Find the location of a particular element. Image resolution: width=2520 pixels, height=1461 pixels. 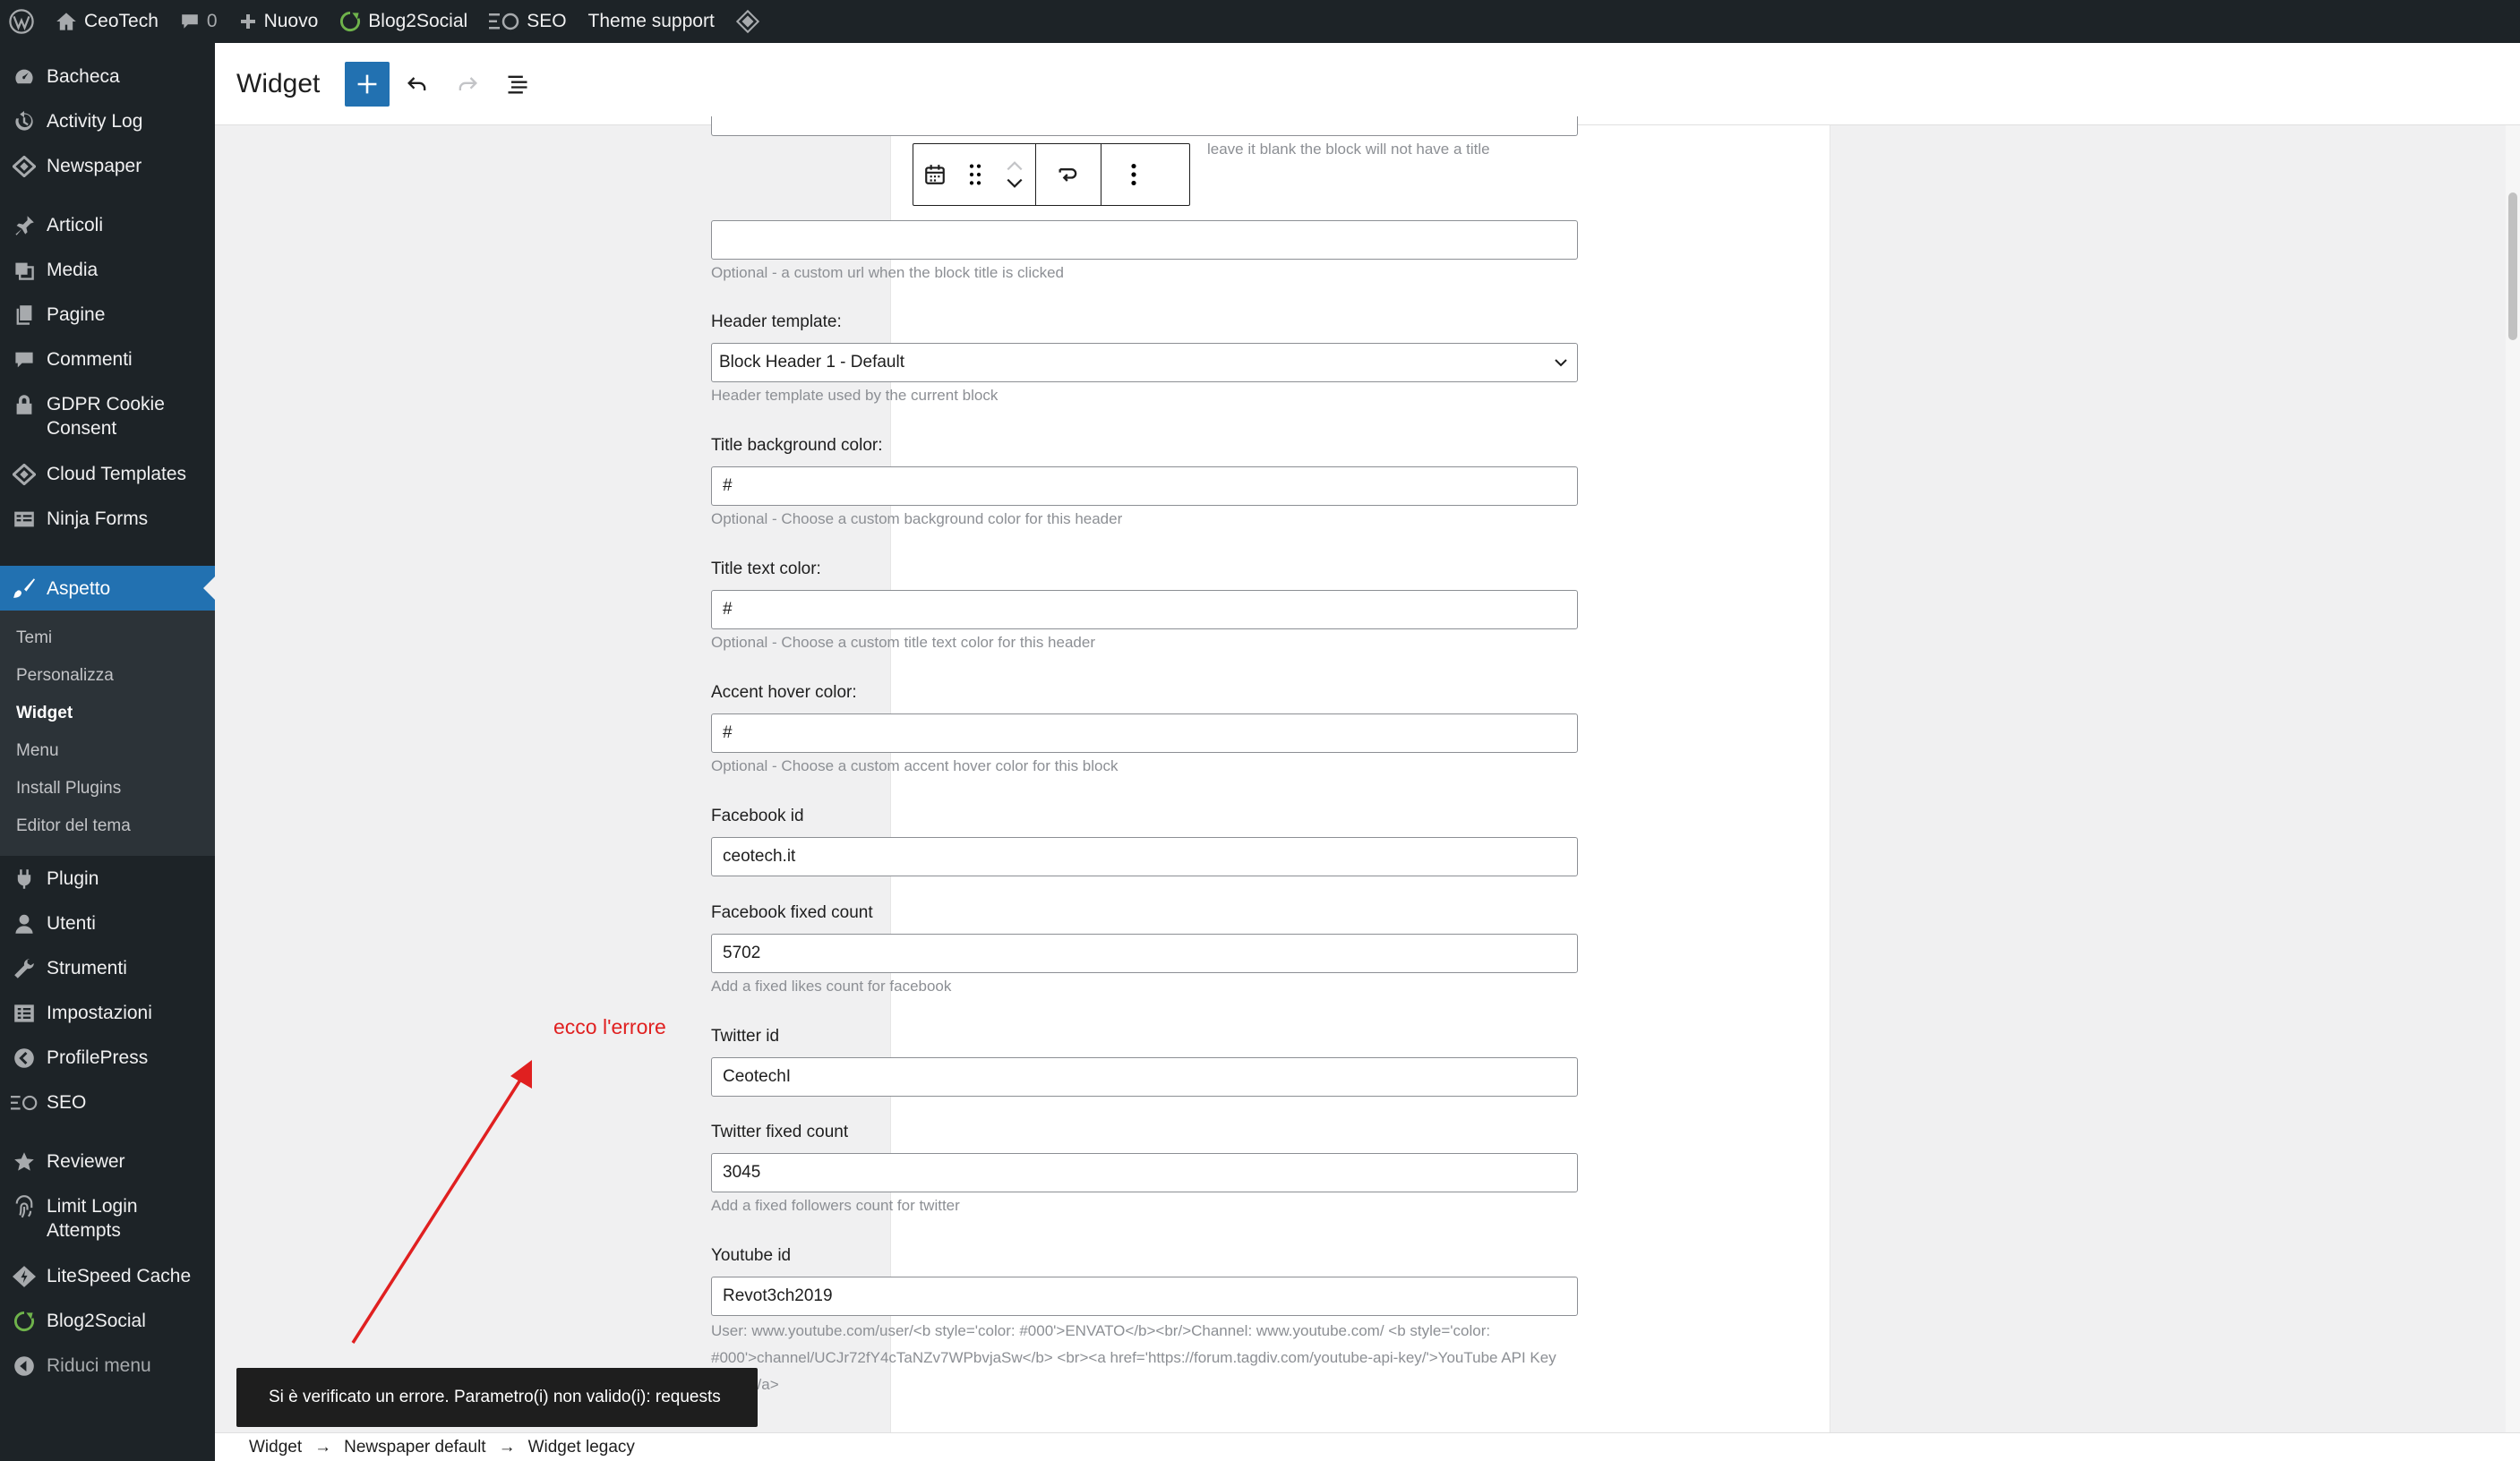

sidebar-item-commenti: Commenti is located at coordinates (108, 369).